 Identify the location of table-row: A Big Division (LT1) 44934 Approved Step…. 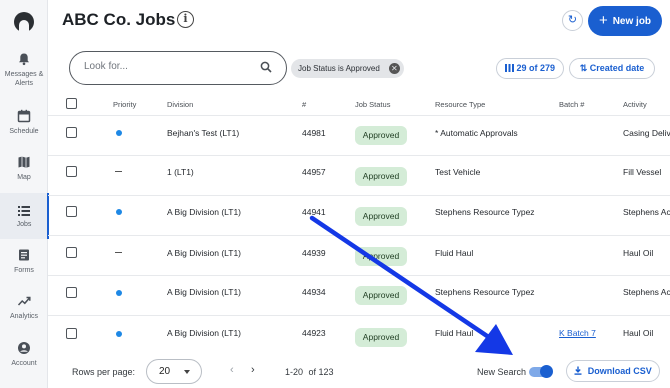
(359, 296).